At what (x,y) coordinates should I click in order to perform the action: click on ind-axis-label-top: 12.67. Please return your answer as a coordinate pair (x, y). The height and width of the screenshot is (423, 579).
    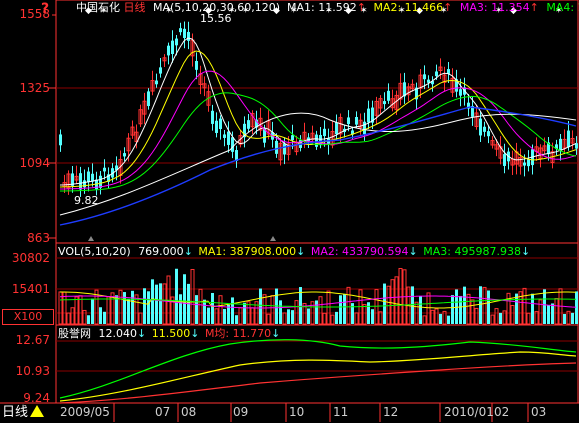
    Looking at the image, I should click on (32, 340).